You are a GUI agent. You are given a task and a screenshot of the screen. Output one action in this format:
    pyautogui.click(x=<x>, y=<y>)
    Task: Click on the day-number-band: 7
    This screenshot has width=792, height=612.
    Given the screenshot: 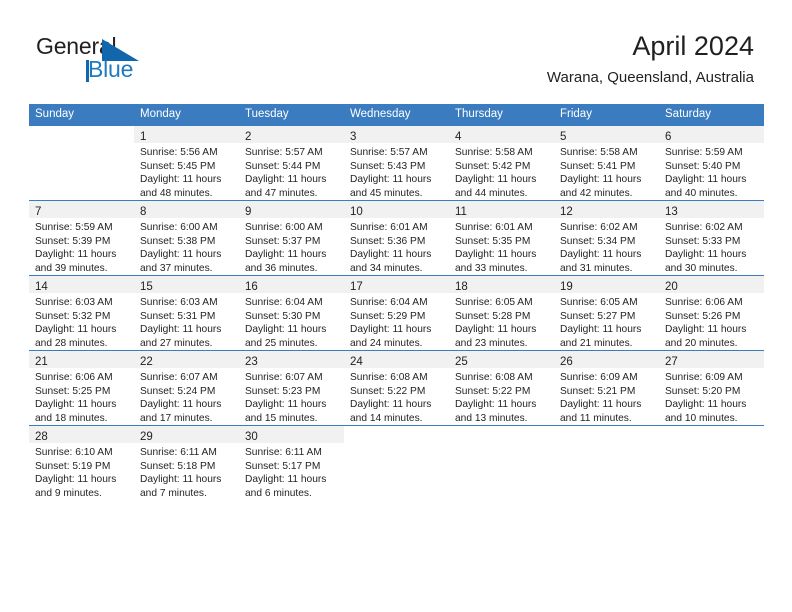 What is the action you would take?
    pyautogui.click(x=81, y=209)
    